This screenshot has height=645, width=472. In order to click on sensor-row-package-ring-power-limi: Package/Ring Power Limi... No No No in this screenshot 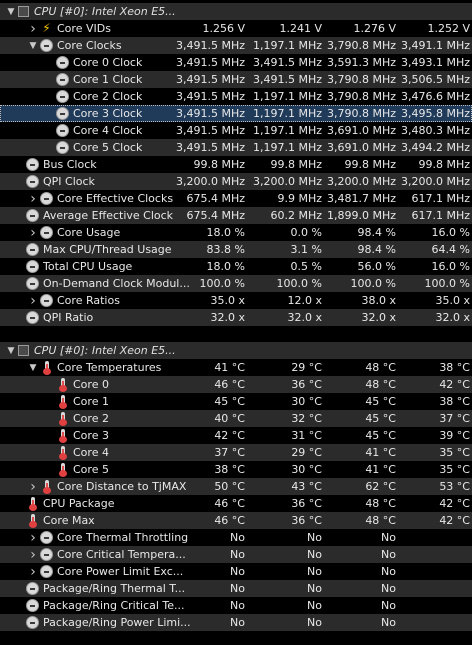, I will do `click(236, 622)`.